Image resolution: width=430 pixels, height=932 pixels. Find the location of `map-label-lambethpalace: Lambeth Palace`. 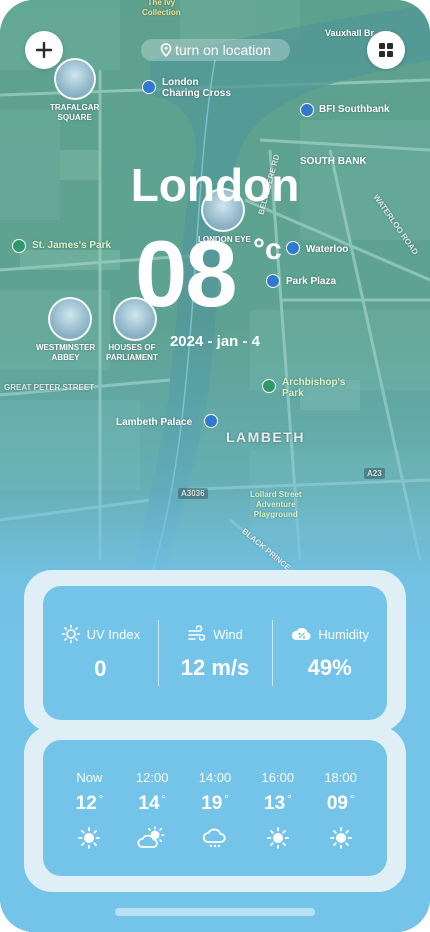

map-label-lambethpalace: Lambeth Palace is located at coordinates (154, 422).